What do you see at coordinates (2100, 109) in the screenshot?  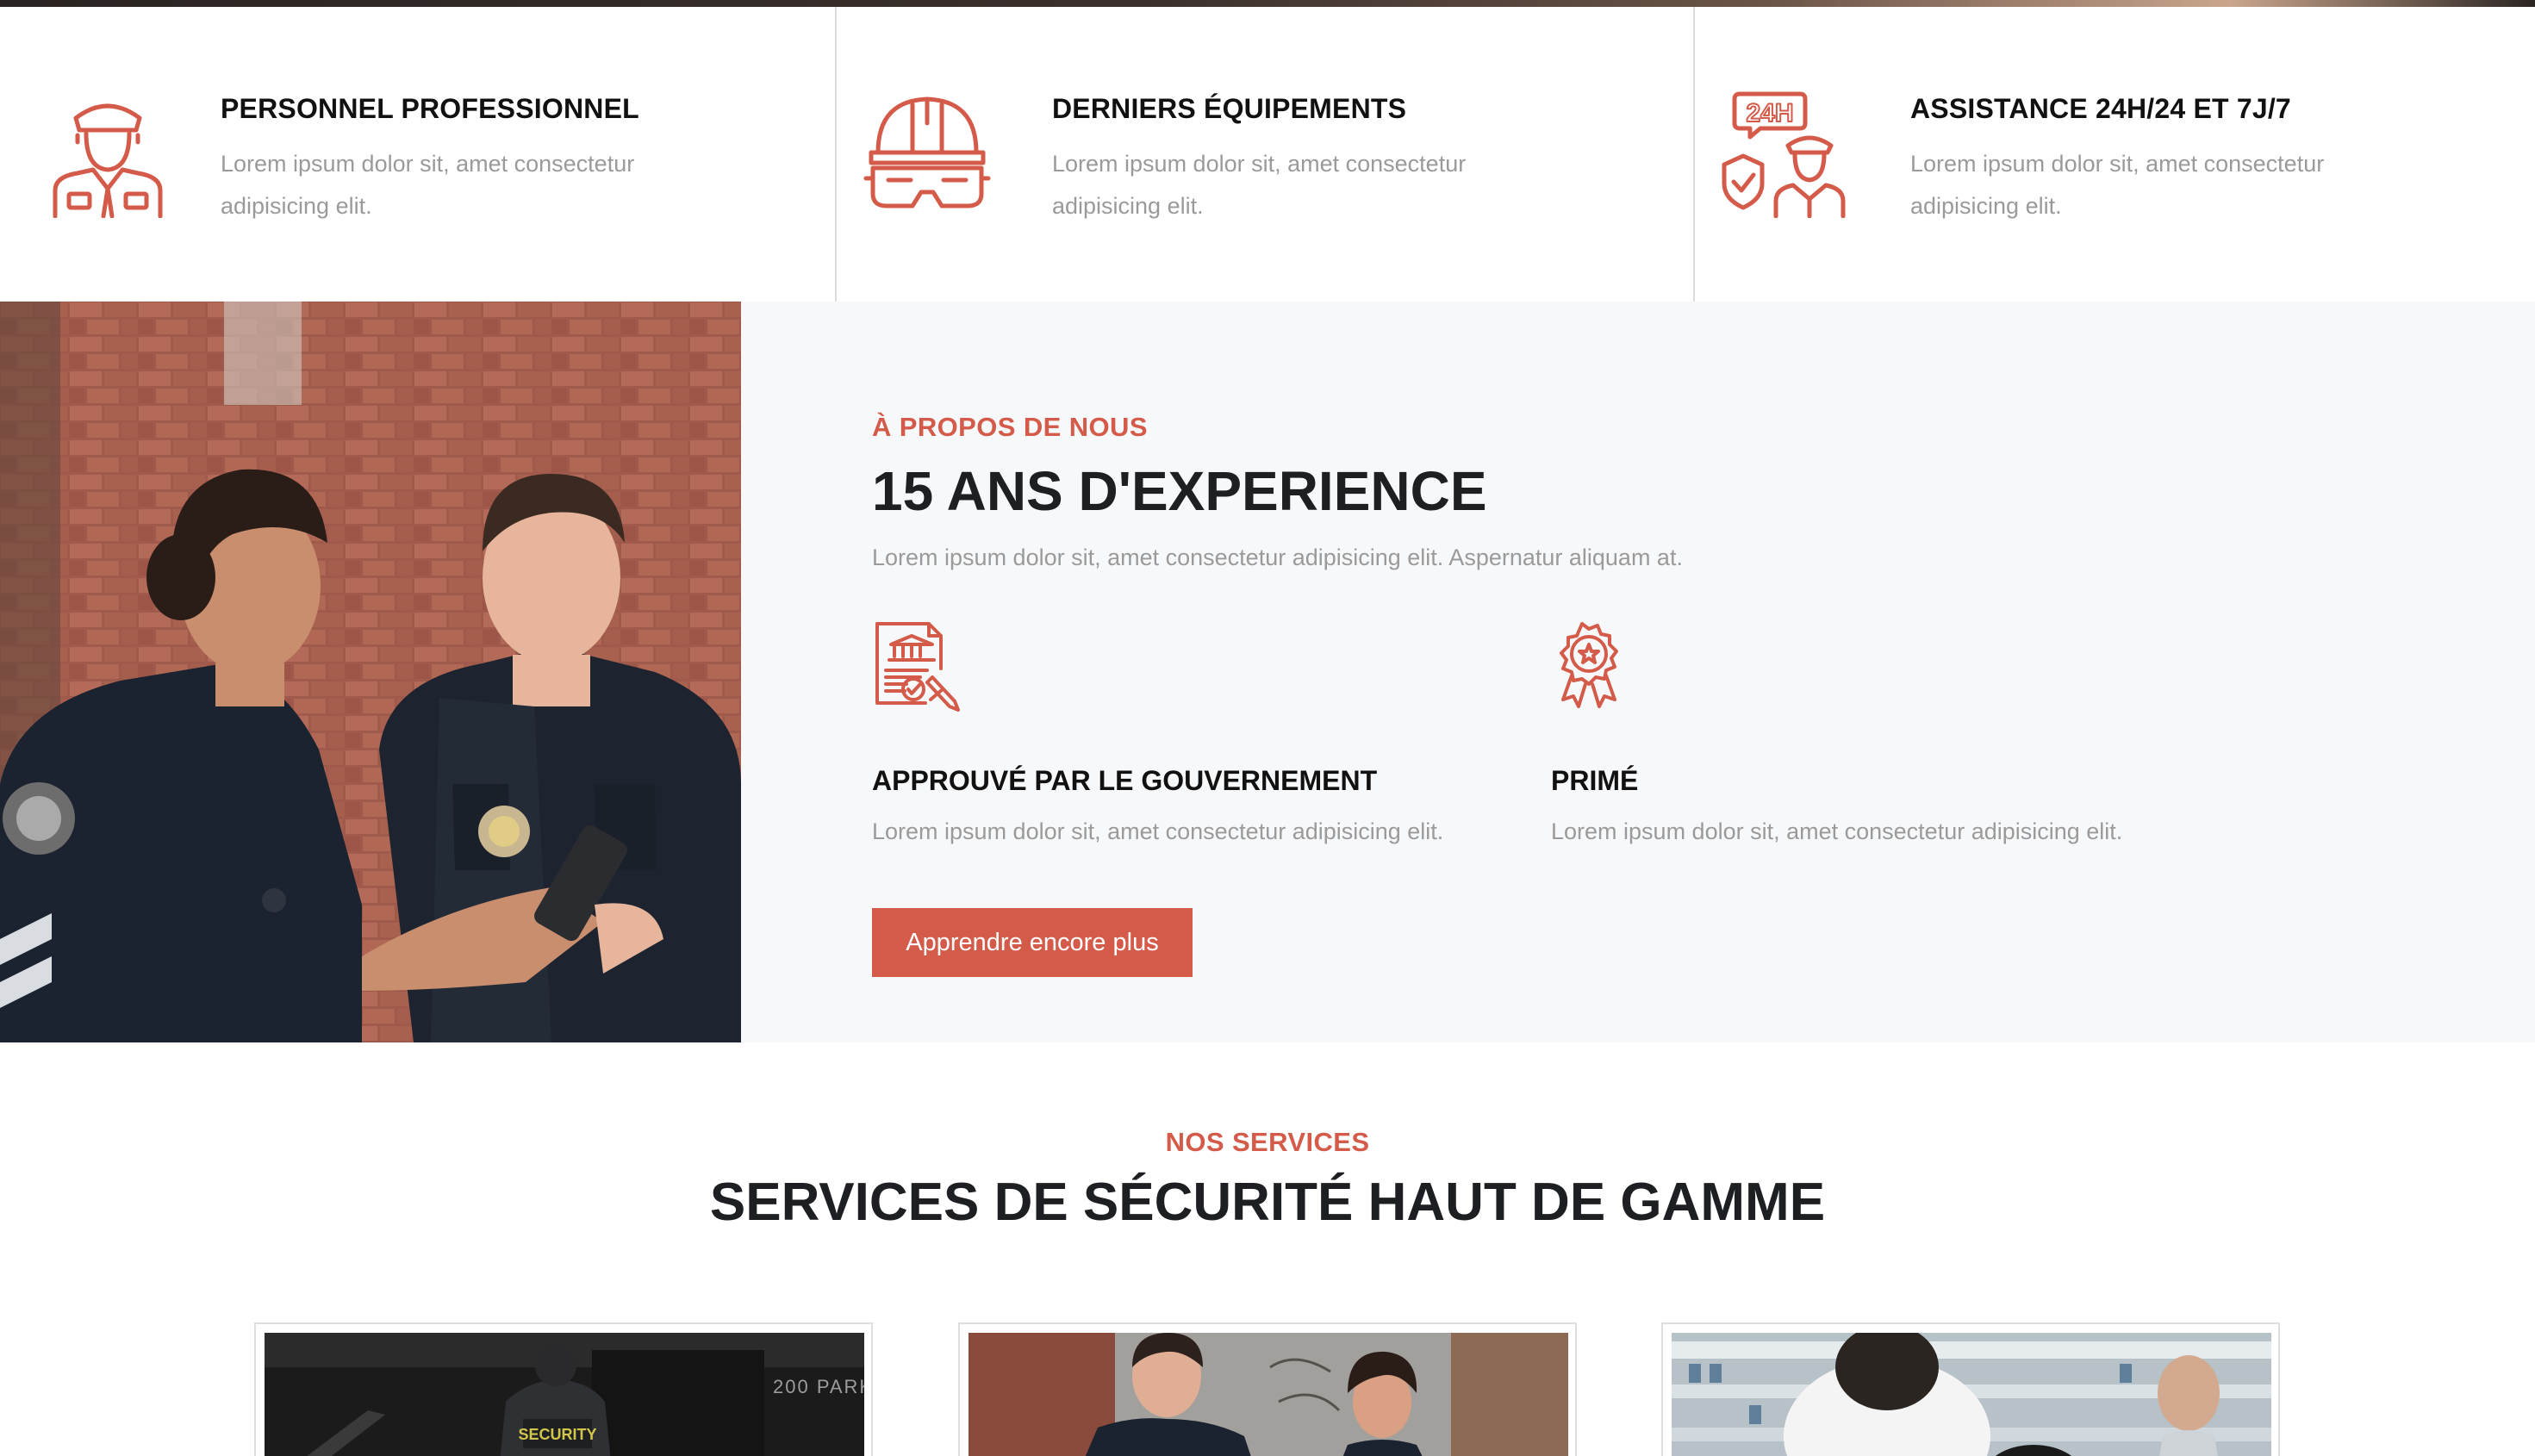 I see `feature-title: ASSISTANCE 24H/24 ET 7J/7` at bounding box center [2100, 109].